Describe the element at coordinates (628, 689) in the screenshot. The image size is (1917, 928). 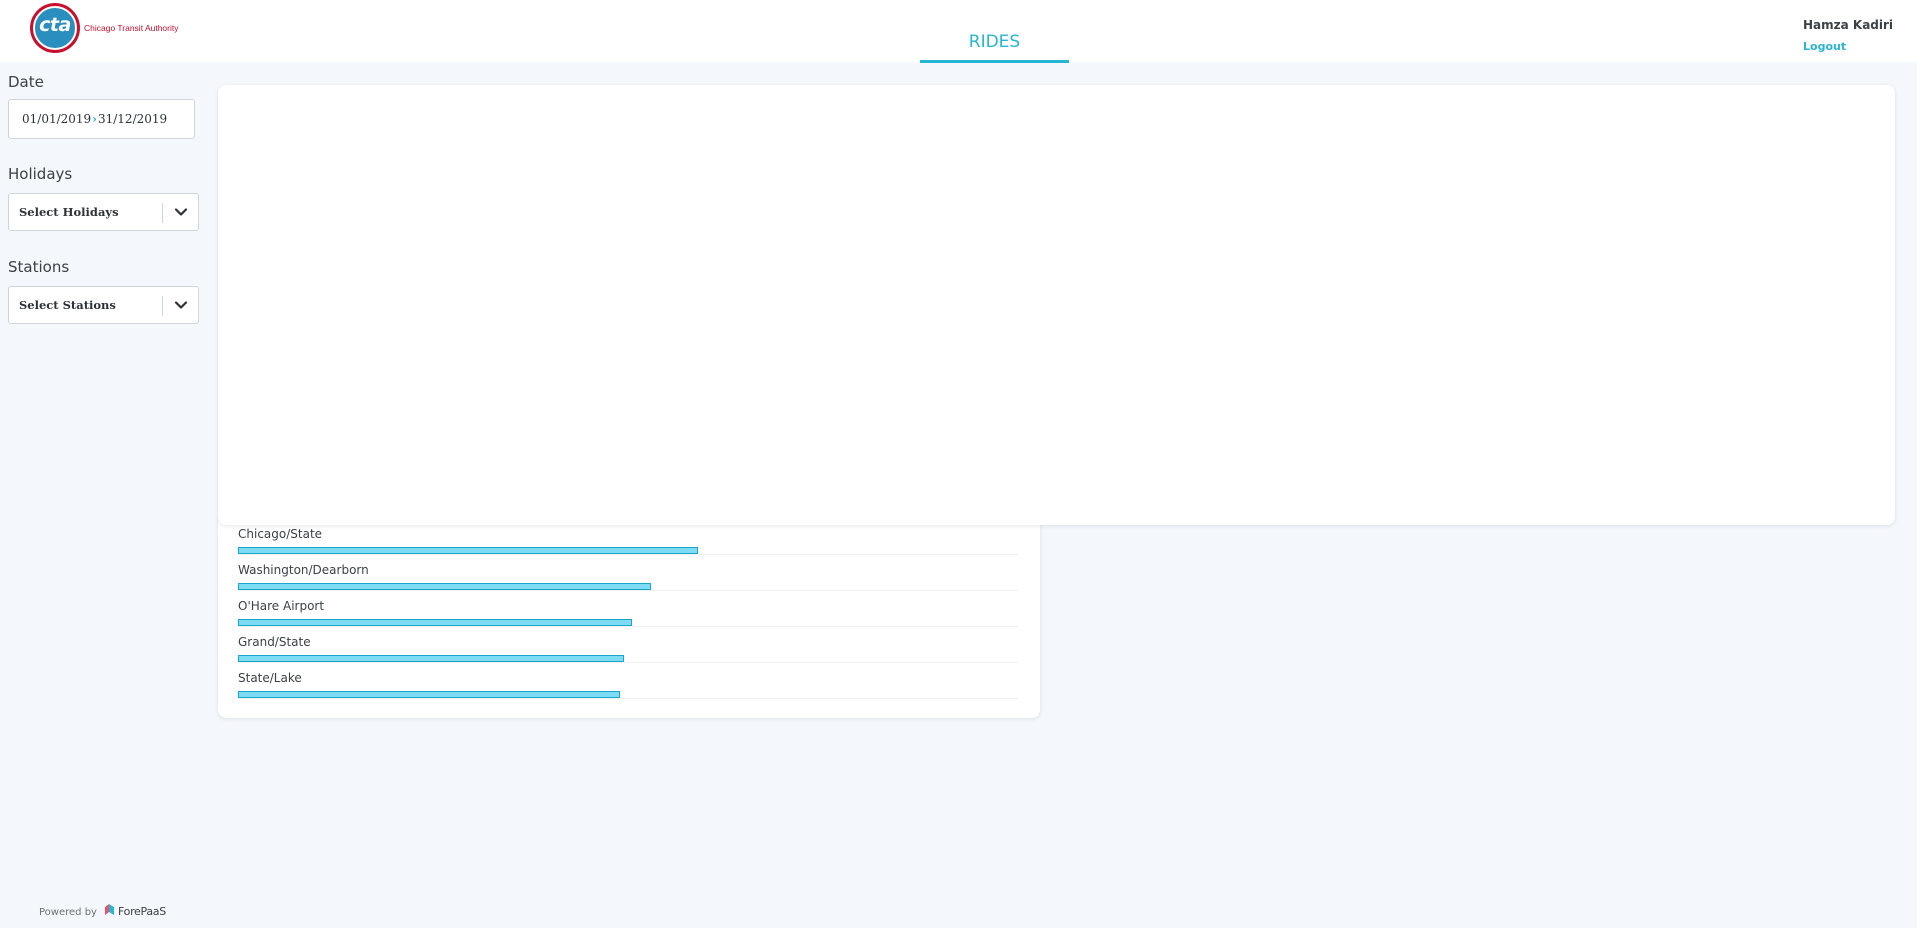
I see `bar-row: State/Lake` at that location.